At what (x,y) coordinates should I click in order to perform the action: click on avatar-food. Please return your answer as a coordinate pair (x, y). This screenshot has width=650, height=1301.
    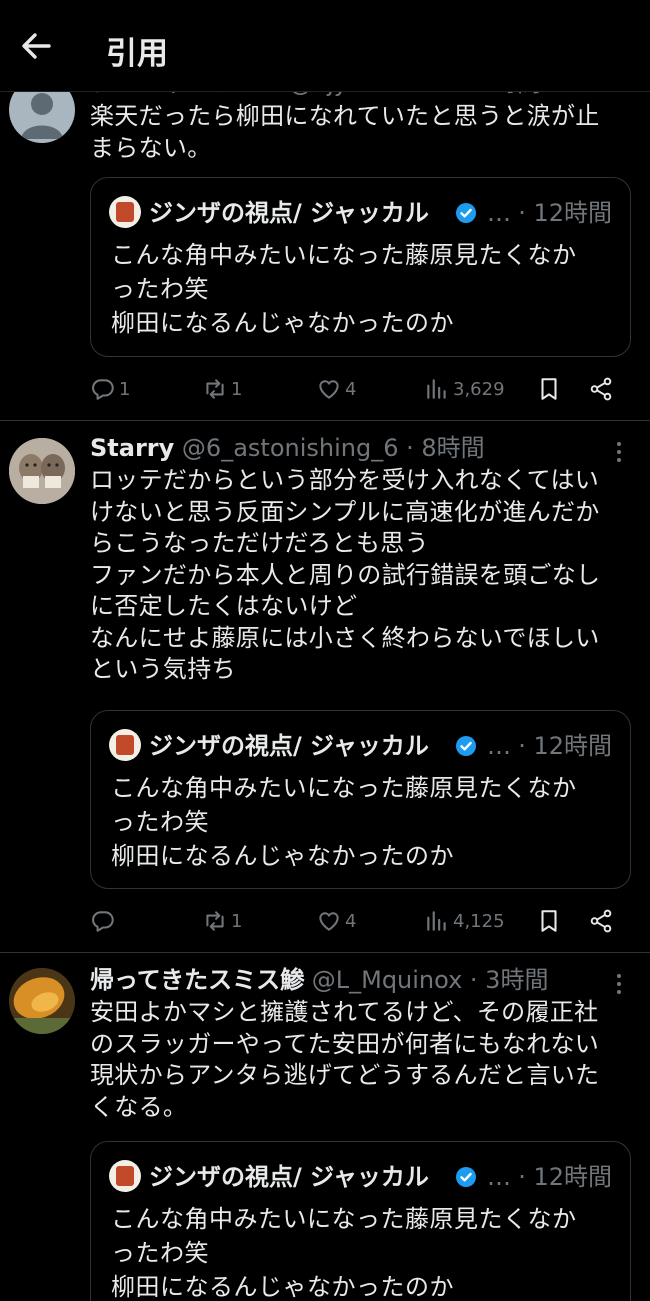
    Looking at the image, I should click on (42, 1001).